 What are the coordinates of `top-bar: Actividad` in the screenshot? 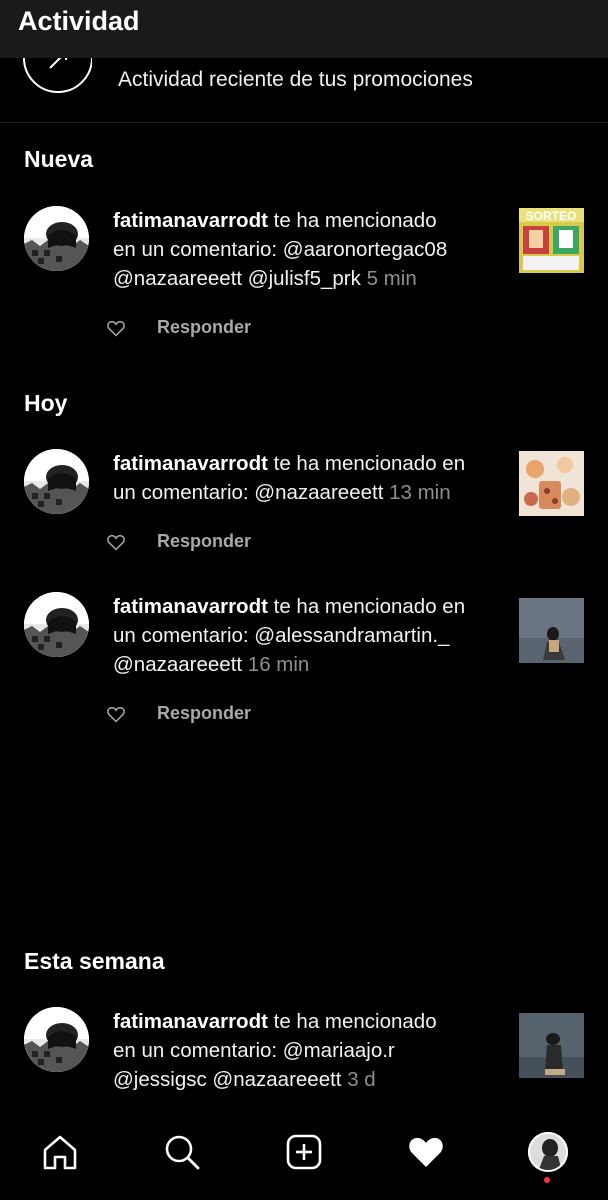 It's located at (304, 29).